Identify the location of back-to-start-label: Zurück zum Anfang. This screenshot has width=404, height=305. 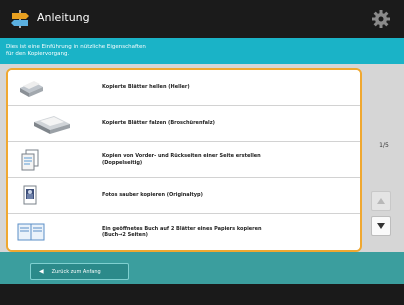
(76, 271).